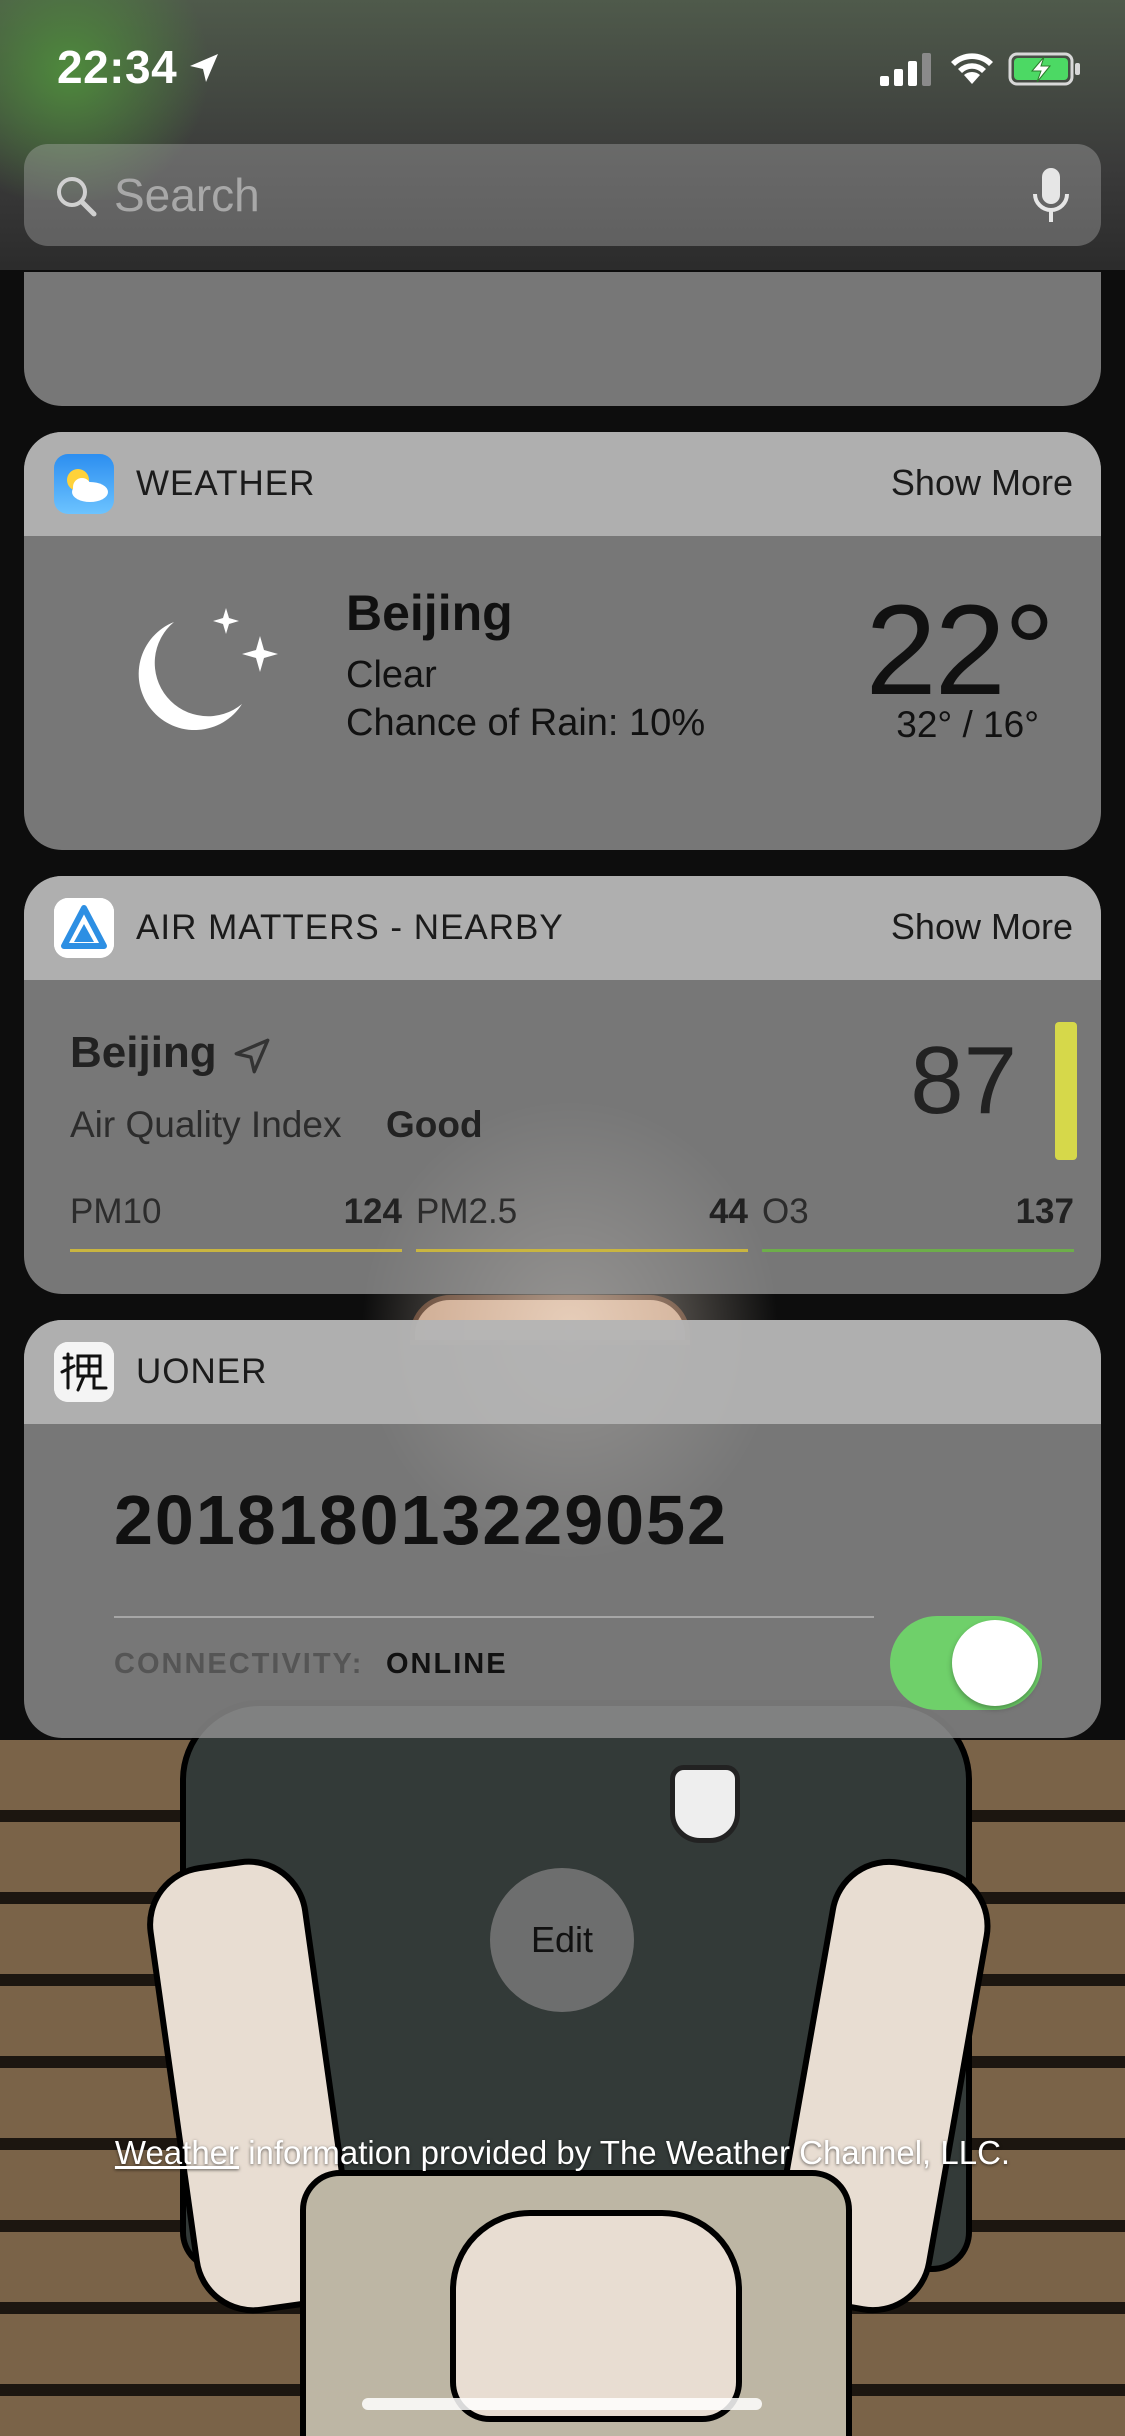 This screenshot has width=1125, height=2436. I want to click on weather-condition: Clear, so click(391, 675).